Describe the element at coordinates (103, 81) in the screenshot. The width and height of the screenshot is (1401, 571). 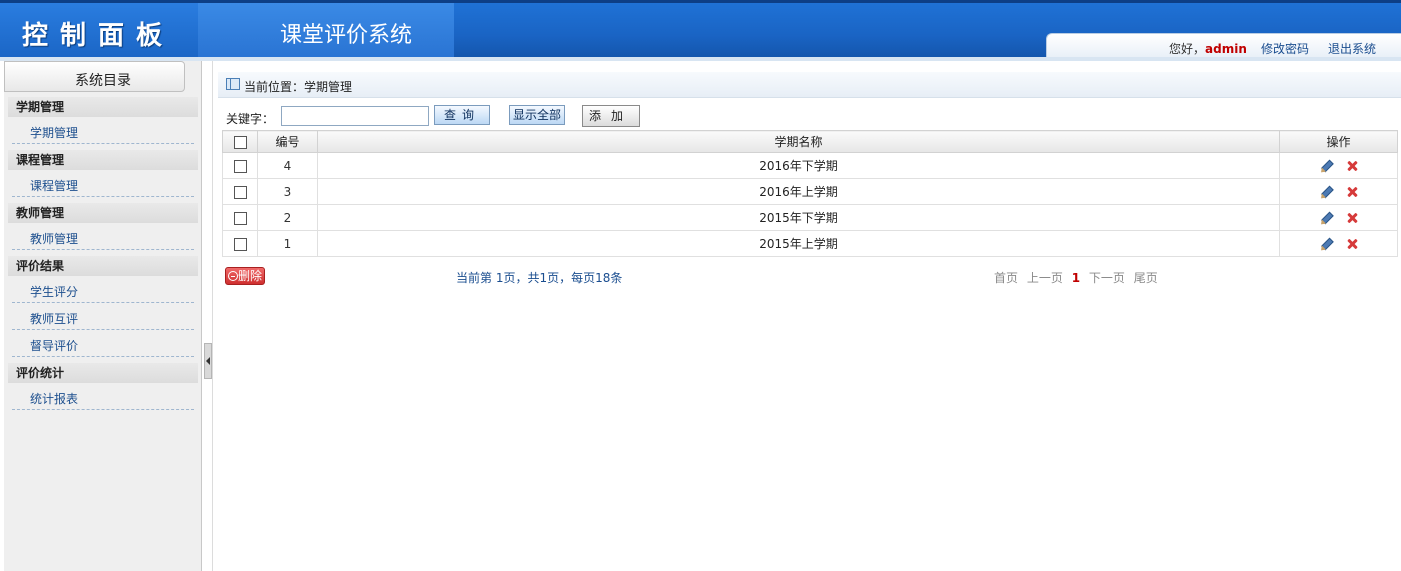
I see `sidebar-title: 系统目录` at that location.